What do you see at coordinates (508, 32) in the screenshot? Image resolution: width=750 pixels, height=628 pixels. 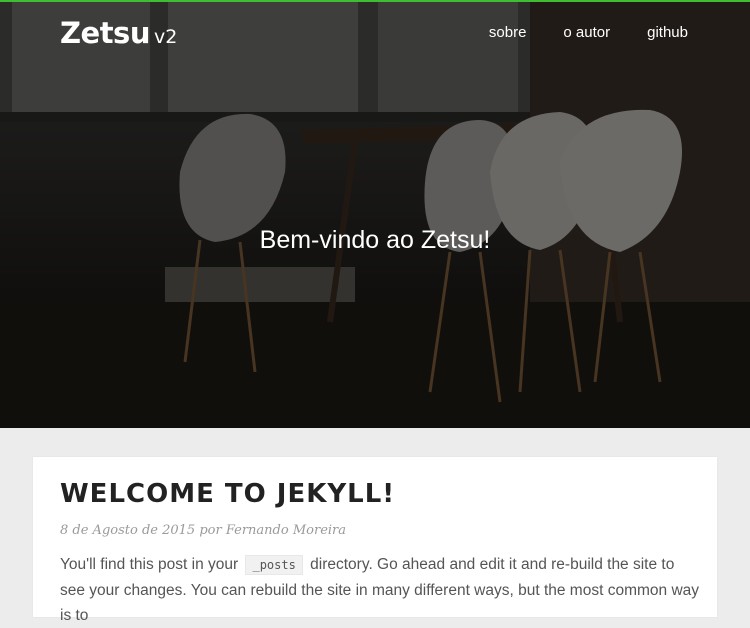 I see `nav-link-sobre: sobre` at bounding box center [508, 32].